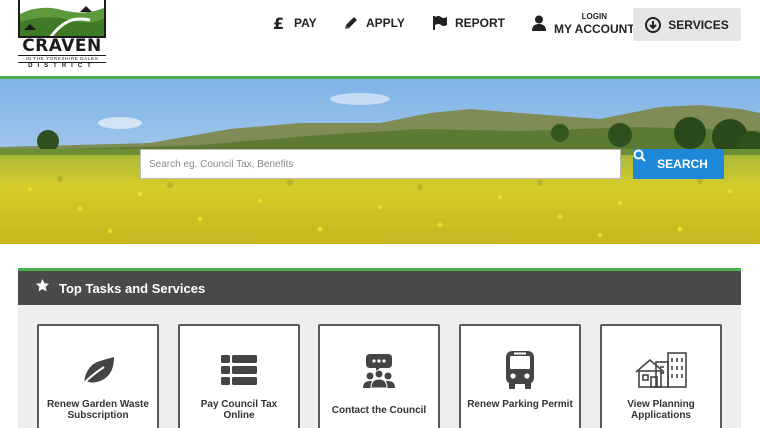  Describe the element at coordinates (520, 404) in the screenshot. I see `task-card-label: Renew Parking Permit` at that location.